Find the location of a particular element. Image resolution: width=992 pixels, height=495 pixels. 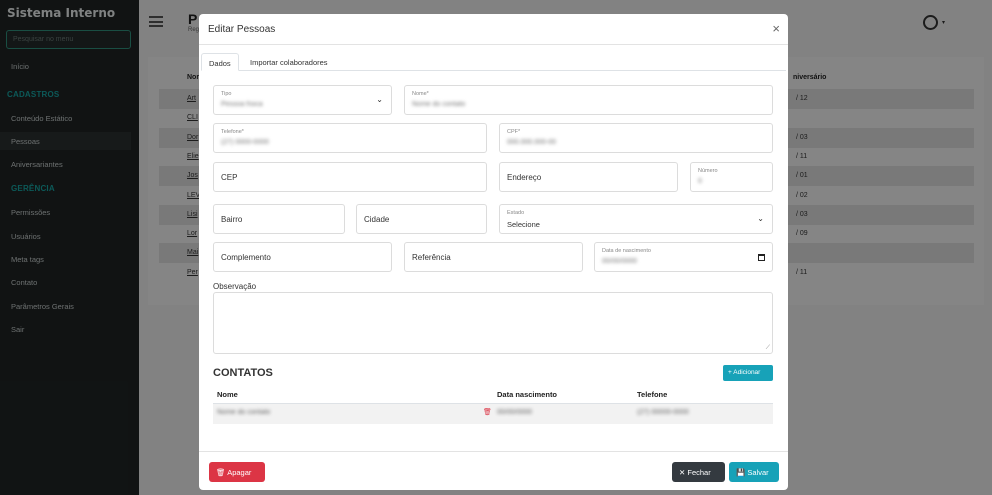

numero-value: 0 is located at coordinates (700, 181).